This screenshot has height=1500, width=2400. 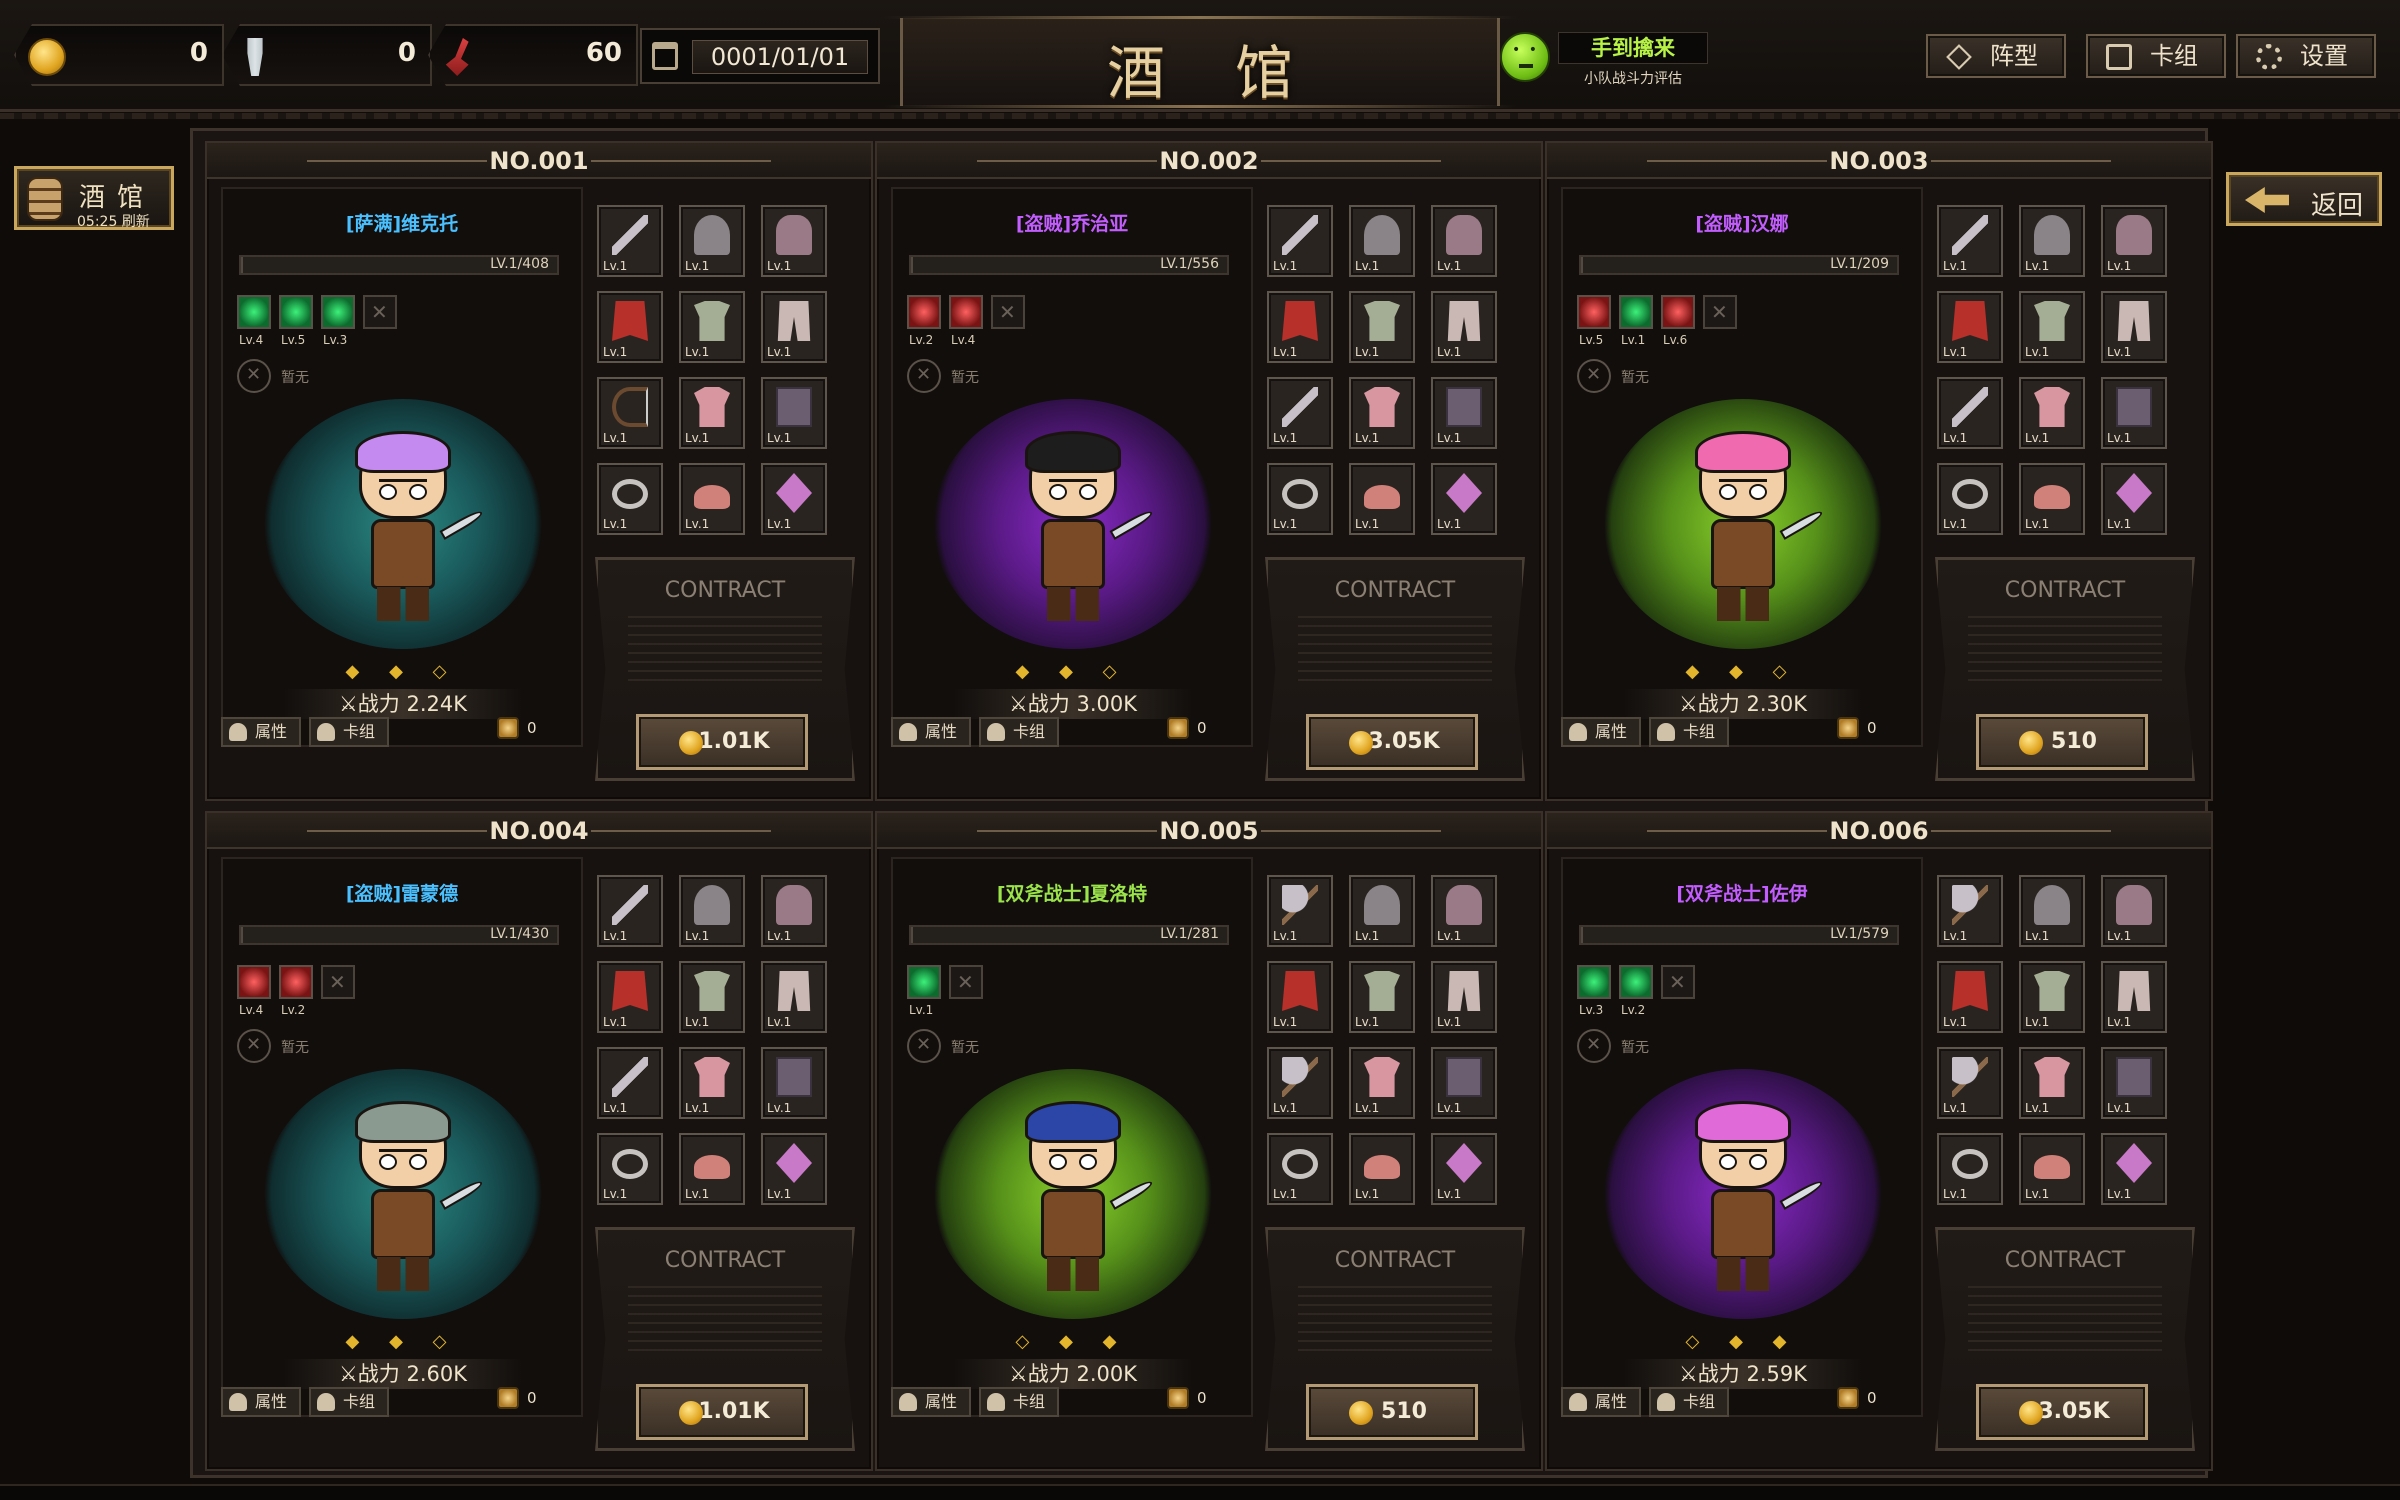 I want to click on skill-icon: Lv.3, so click(x=1594, y=991).